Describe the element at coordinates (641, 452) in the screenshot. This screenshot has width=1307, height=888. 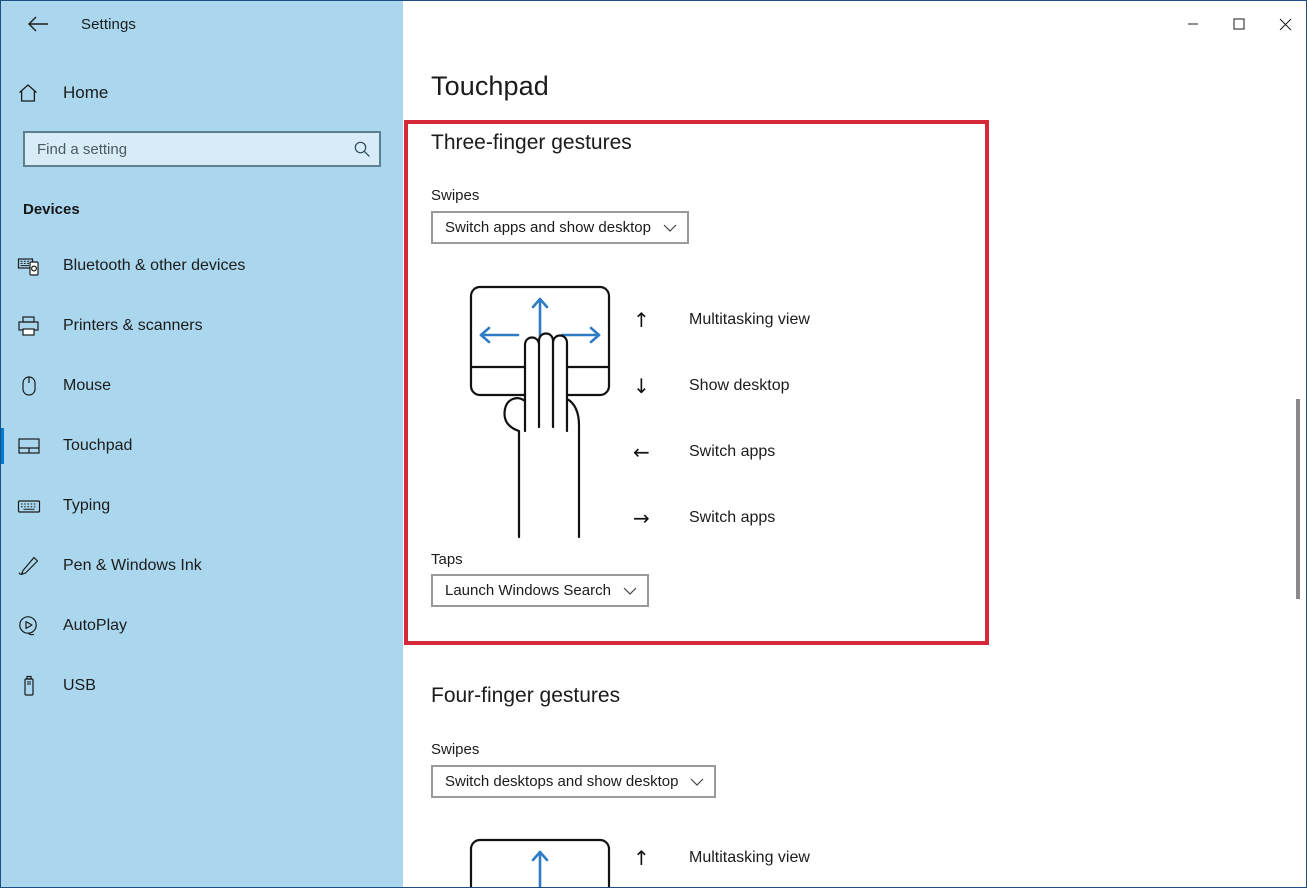
I see `arrow-left-icon: ←` at that location.